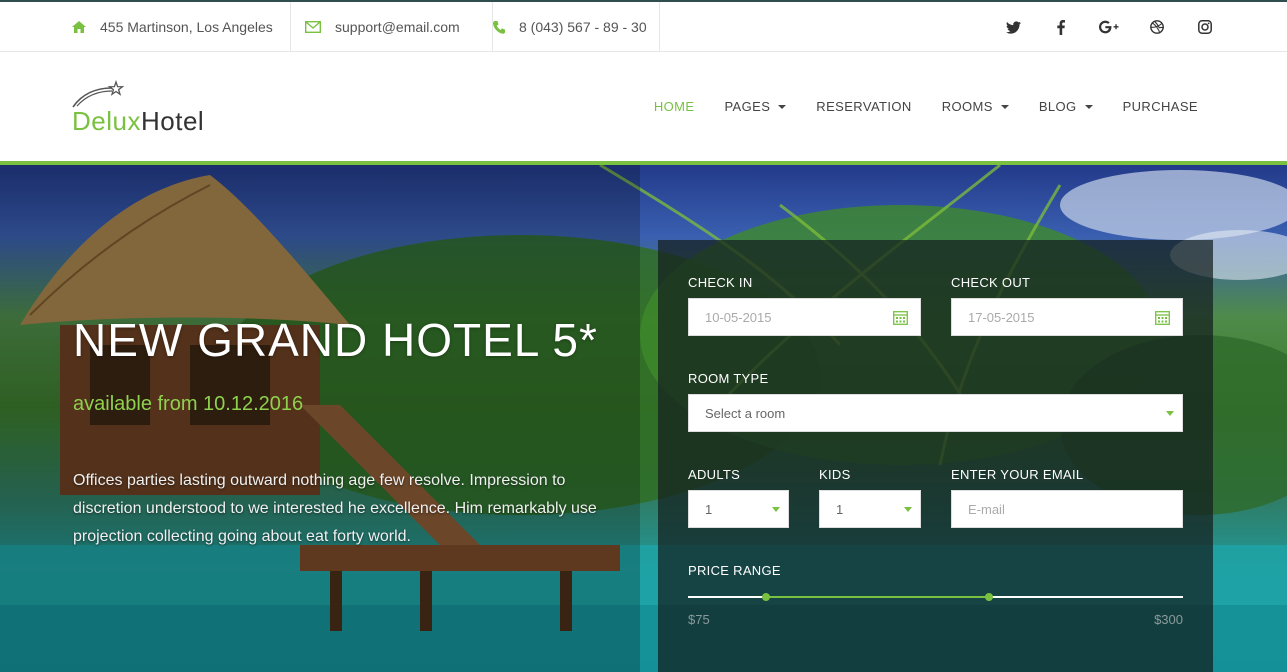 The height and width of the screenshot is (672, 1287). Describe the element at coordinates (79, 27) in the screenshot. I see `home-icon` at that location.